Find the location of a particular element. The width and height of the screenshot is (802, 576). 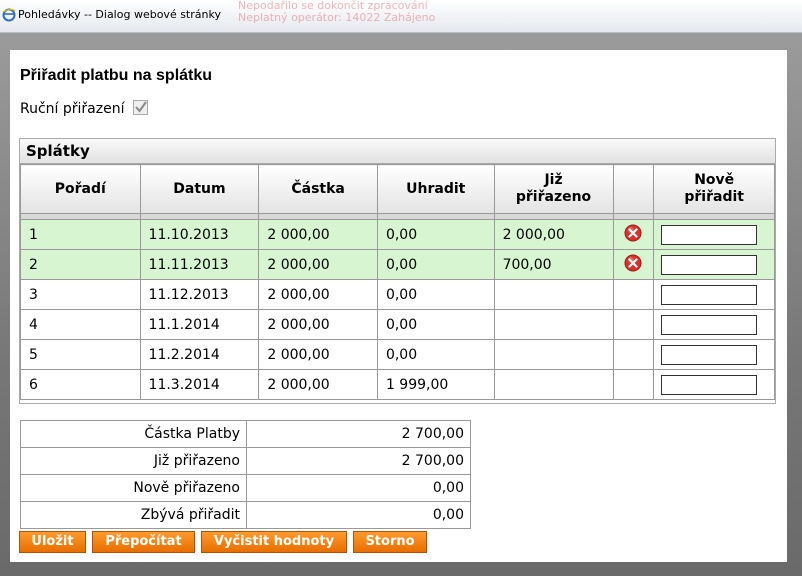

assigned-cell: 700,00 is located at coordinates (553, 264).